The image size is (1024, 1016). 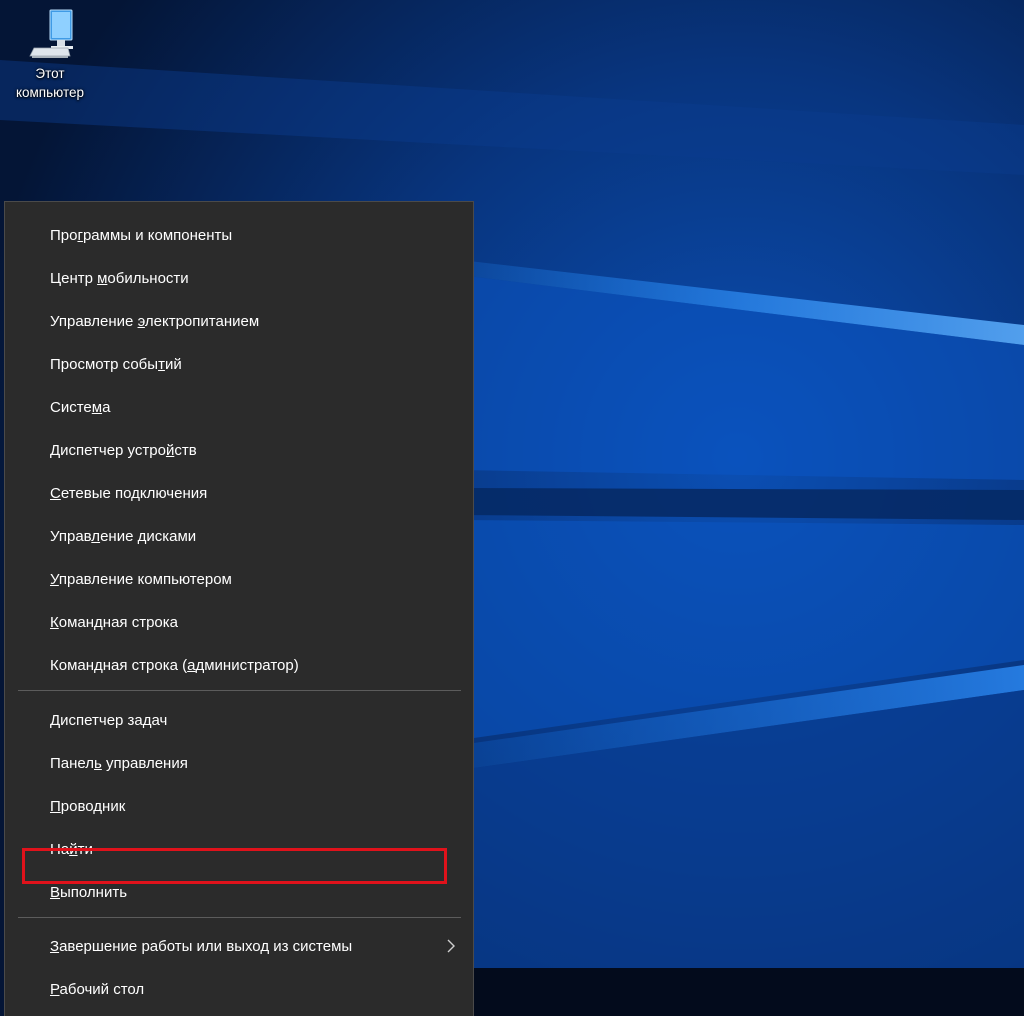 I want to click on computer-icon, so click(x=51, y=33).